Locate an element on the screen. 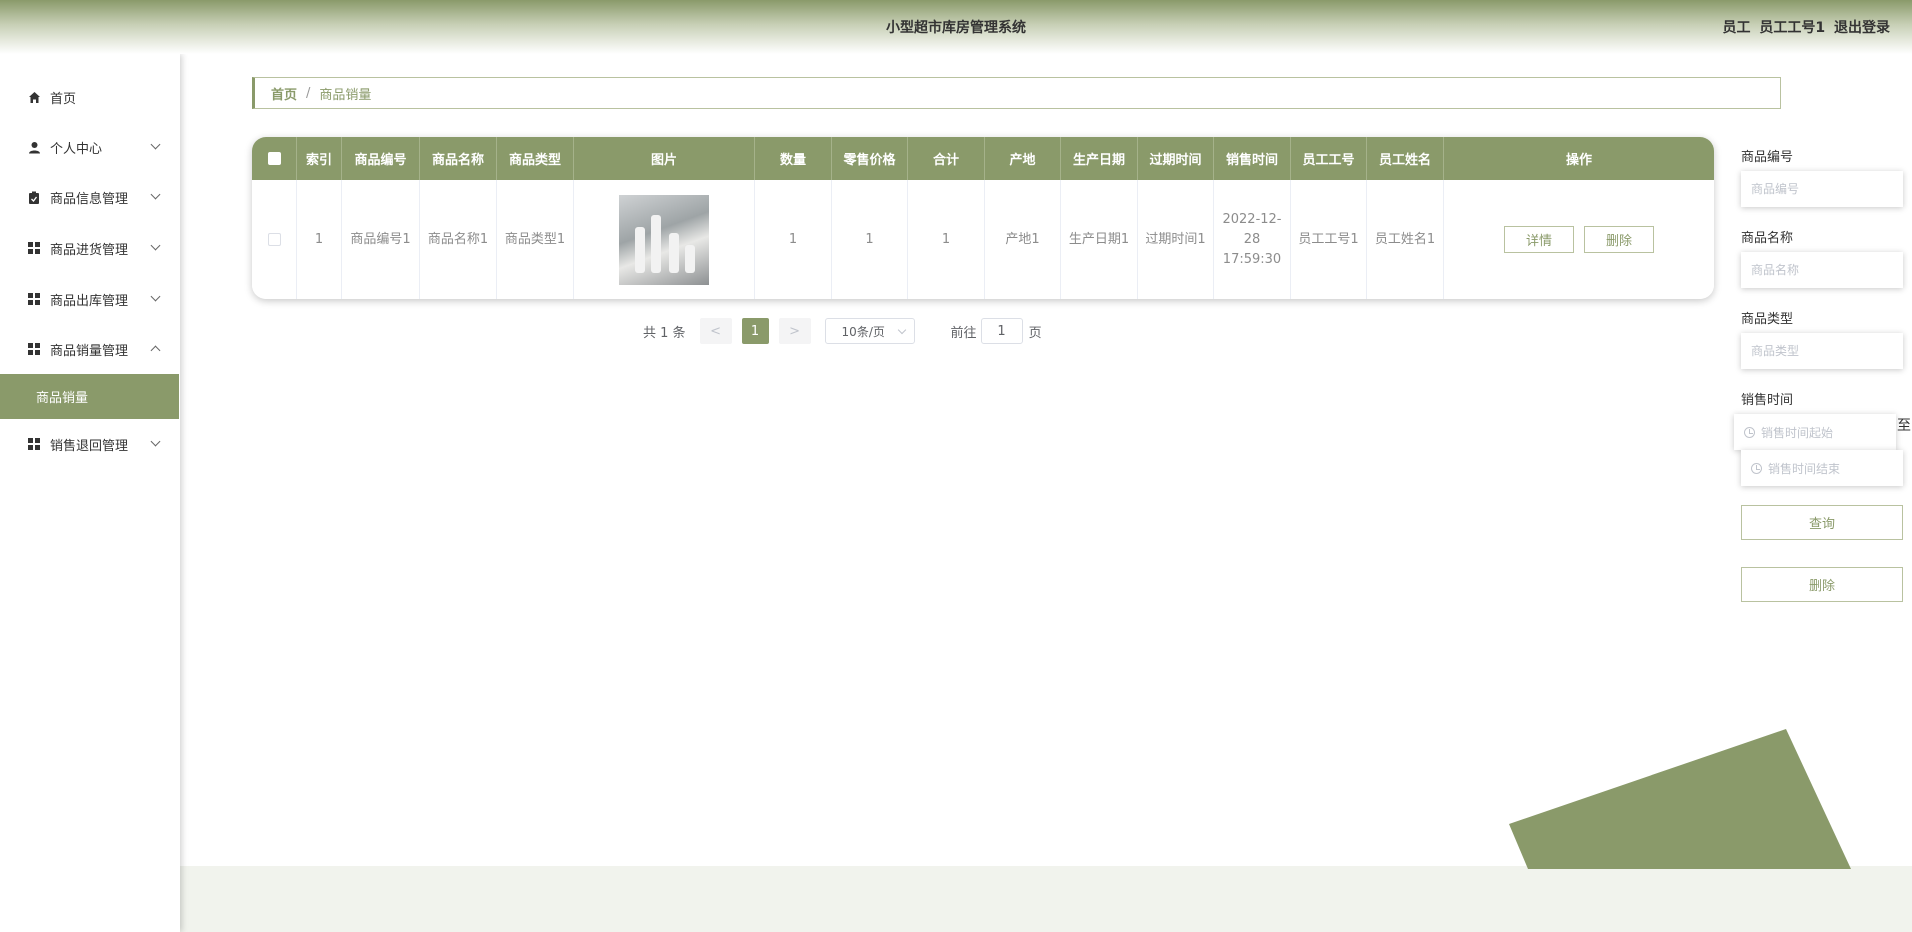  sidebar-item-goods-outbound: 商品出库管理 is located at coordinates (89, 299).